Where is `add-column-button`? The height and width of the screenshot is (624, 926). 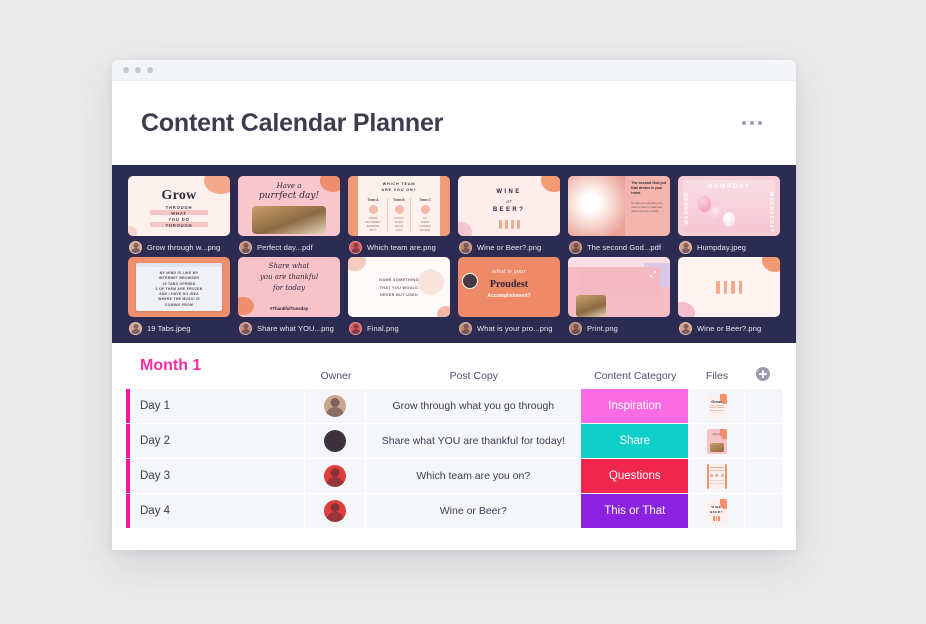 add-column-button is located at coordinates (763, 374).